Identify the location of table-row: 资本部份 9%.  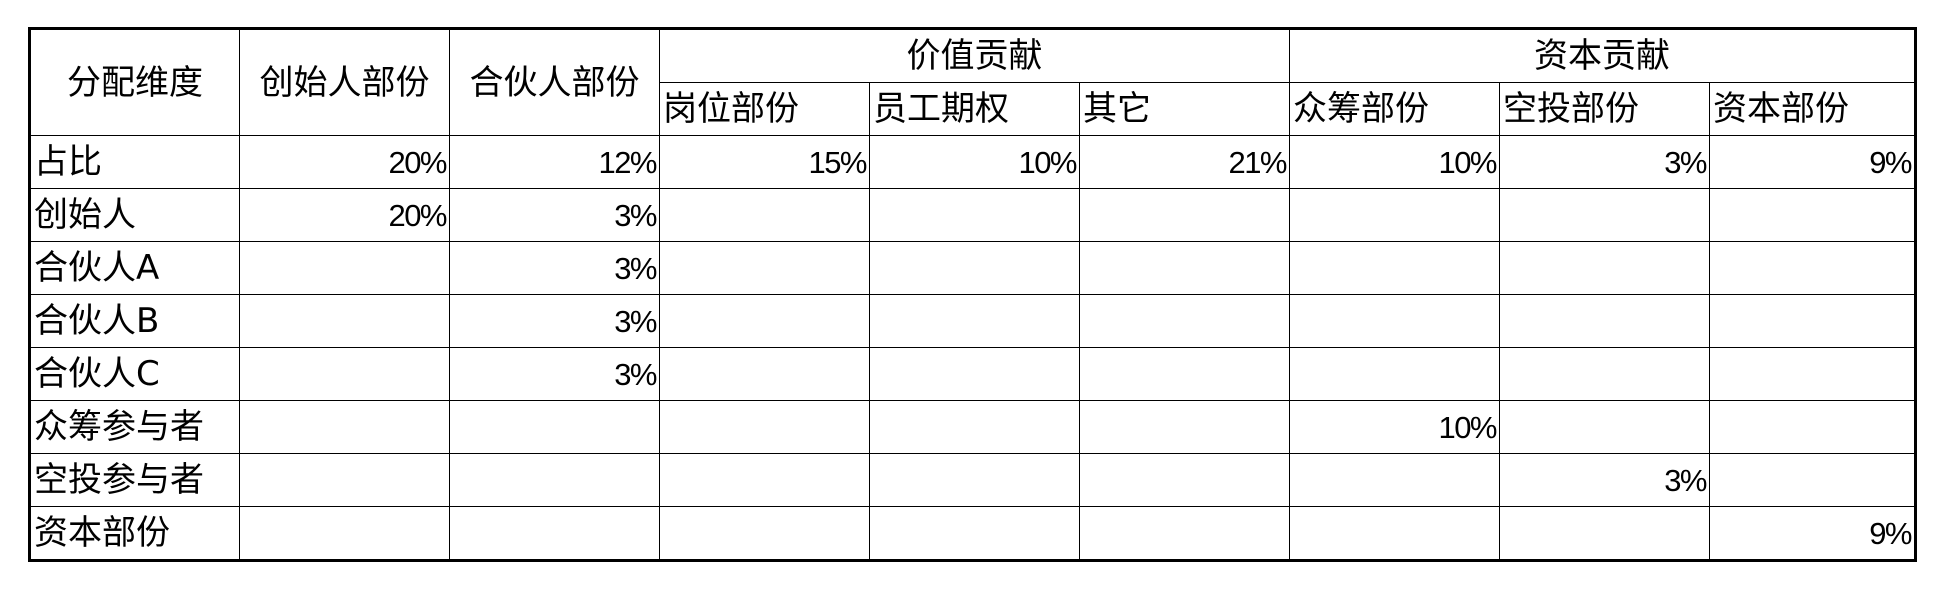
(972, 533).